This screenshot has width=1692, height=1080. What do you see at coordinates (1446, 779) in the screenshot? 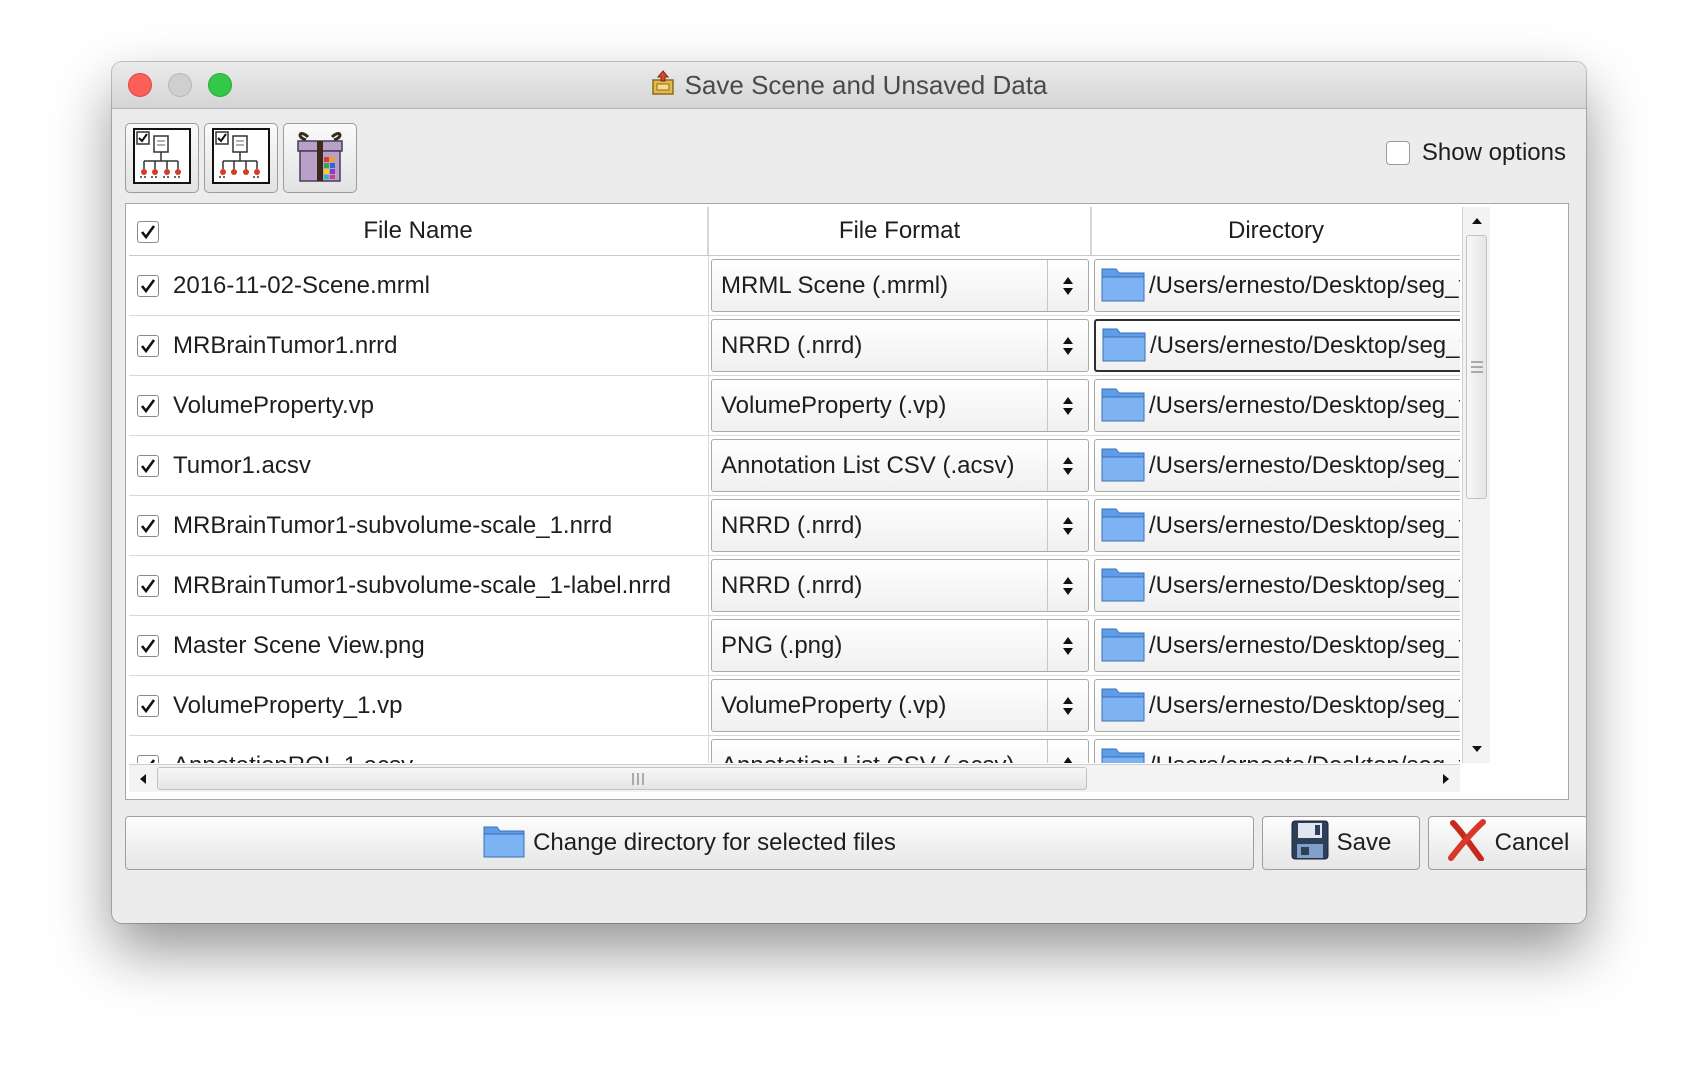
I see `scroll-right-button` at bounding box center [1446, 779].